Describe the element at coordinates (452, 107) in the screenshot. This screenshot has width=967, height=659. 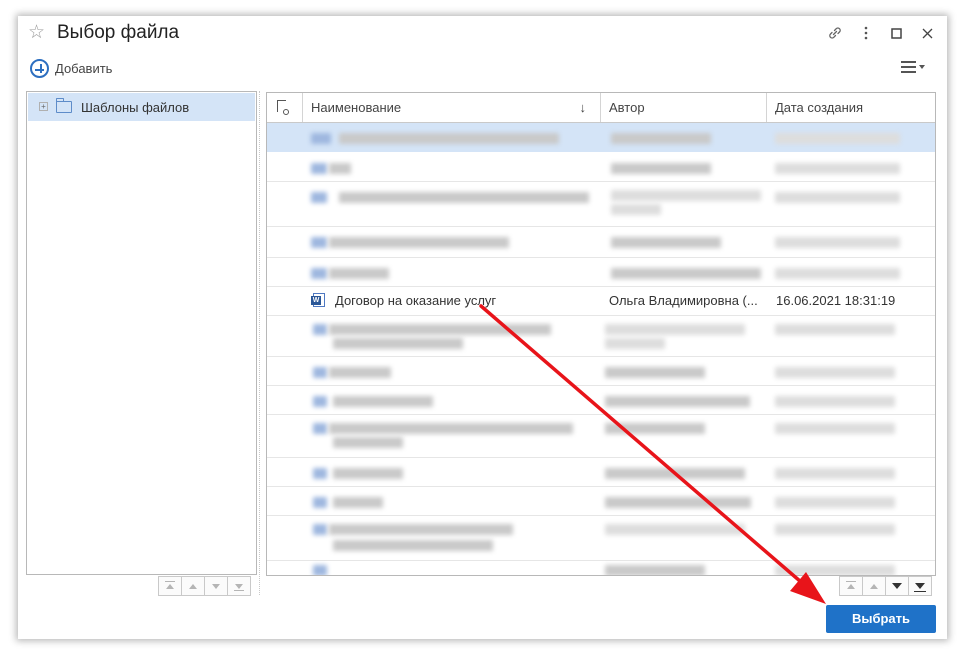
I see `column-header-name: Наименование ↓` at that location.